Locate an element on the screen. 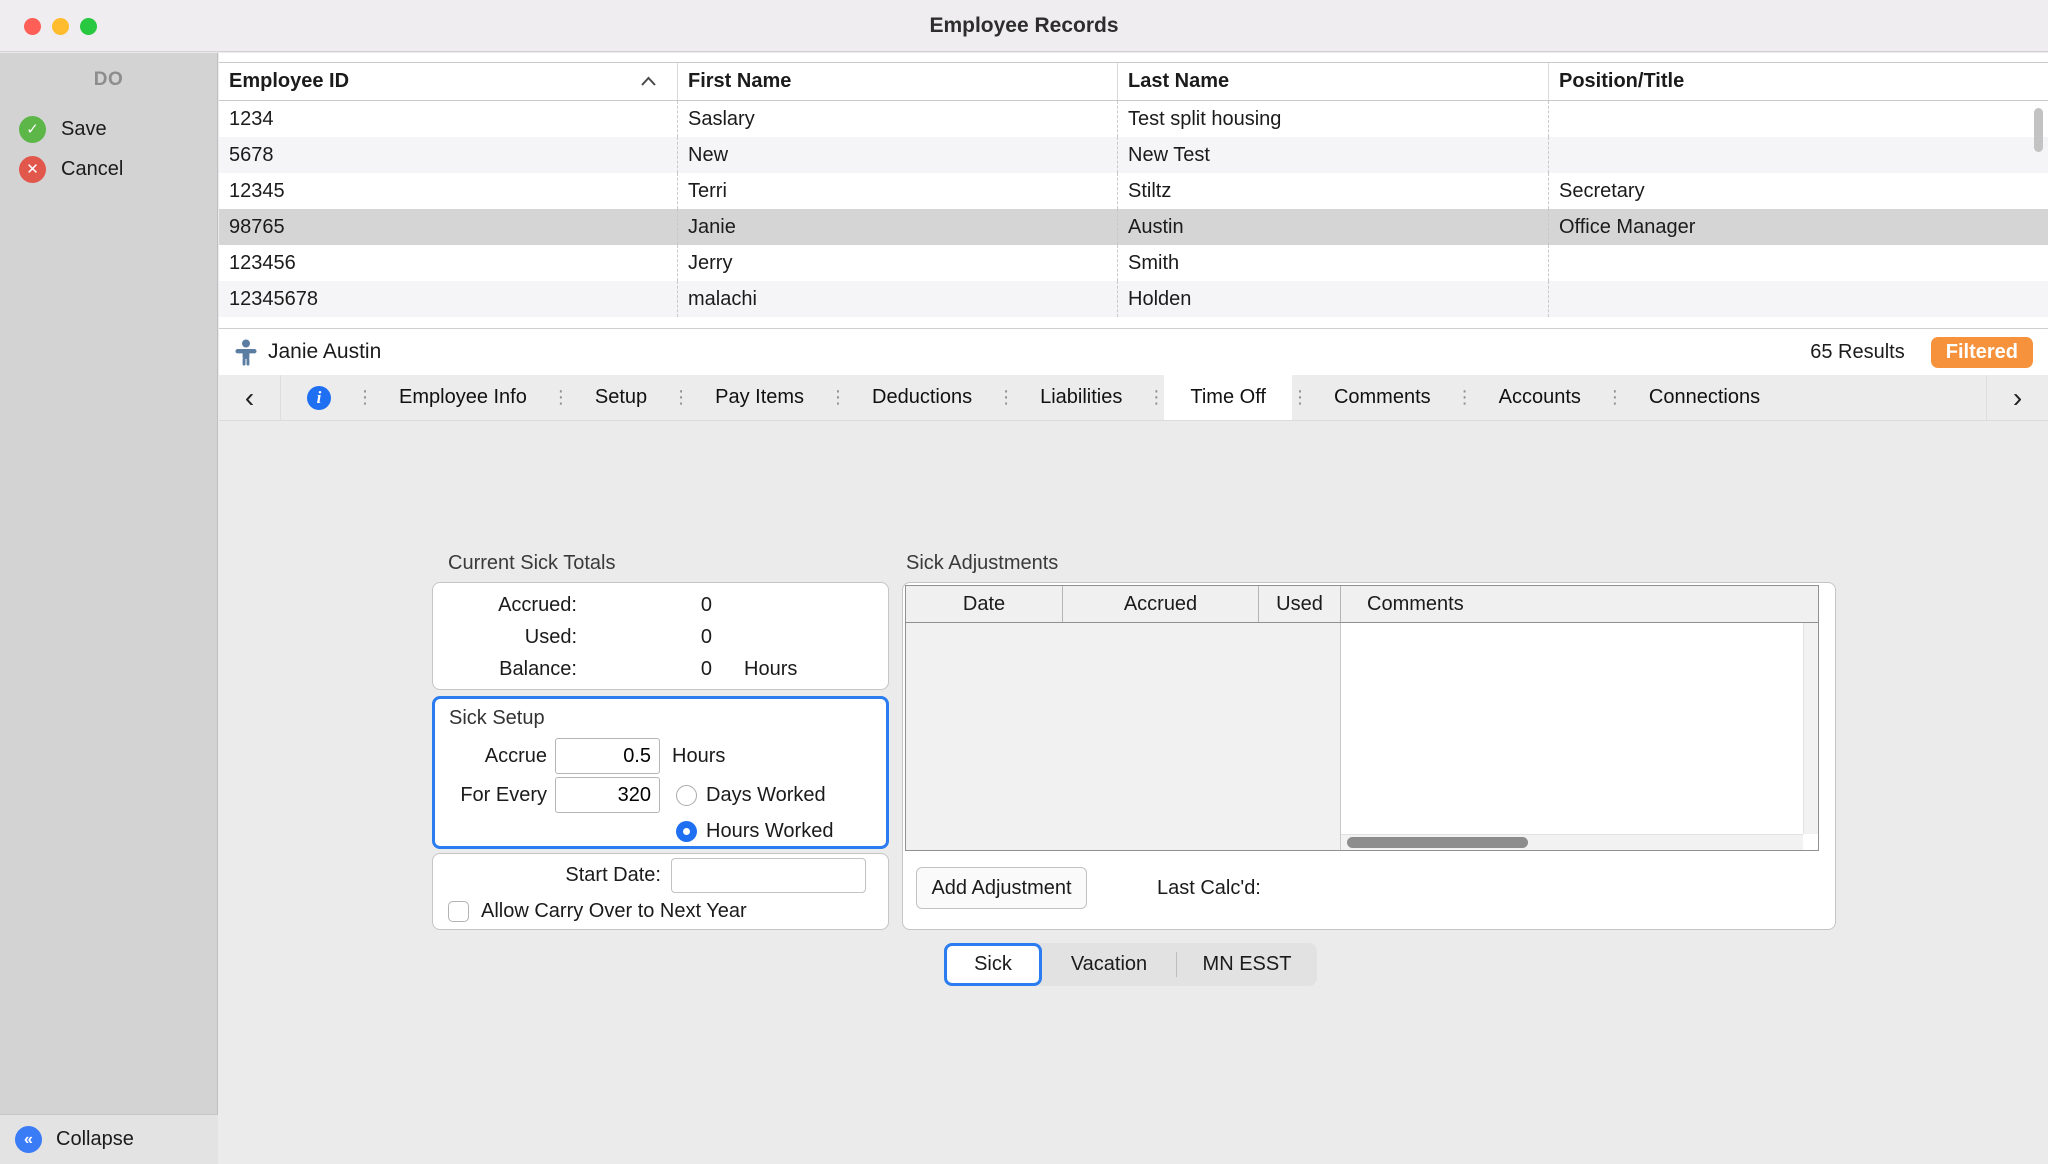 Image resolution: width=2048 pixels, height=1164 pixels. record-bar: Janie Austin 65 Results Filtered is located at coordinates (1133, 351).